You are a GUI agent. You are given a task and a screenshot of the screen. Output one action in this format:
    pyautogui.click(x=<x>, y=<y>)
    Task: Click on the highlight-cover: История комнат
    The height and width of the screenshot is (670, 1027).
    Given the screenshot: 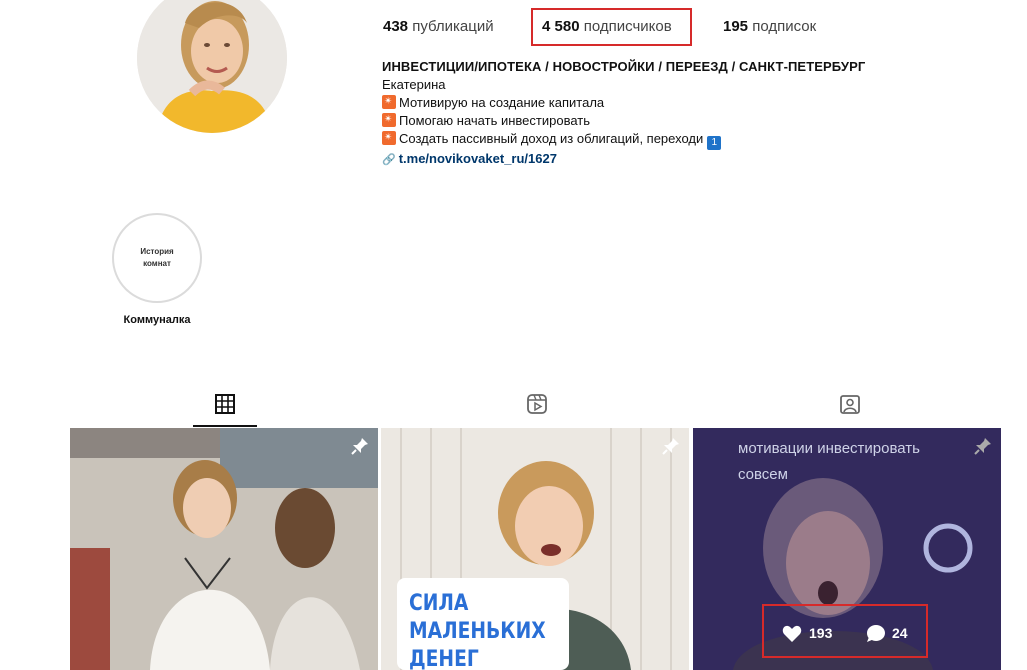 What is the action you would take?
    pyautogui.click(x=157, y=258)
    